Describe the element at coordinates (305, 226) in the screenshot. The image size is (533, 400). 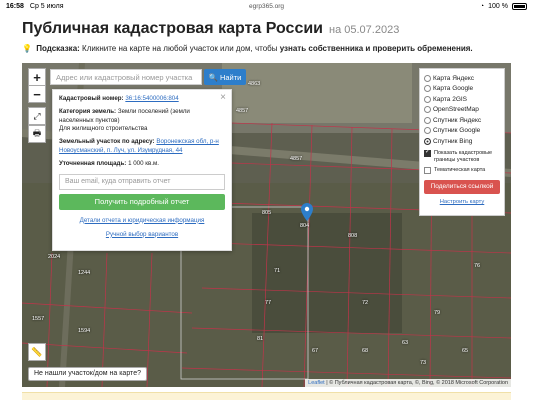
I see `parcel-label: 804` at that location.